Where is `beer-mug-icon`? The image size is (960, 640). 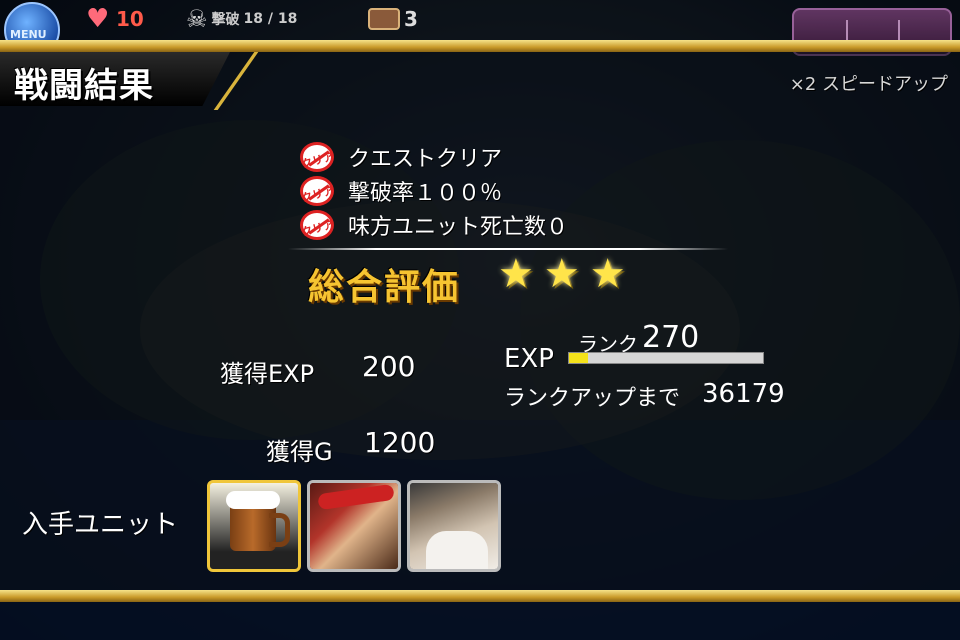 beer-mug-icon is located at coordinates (258, 521).